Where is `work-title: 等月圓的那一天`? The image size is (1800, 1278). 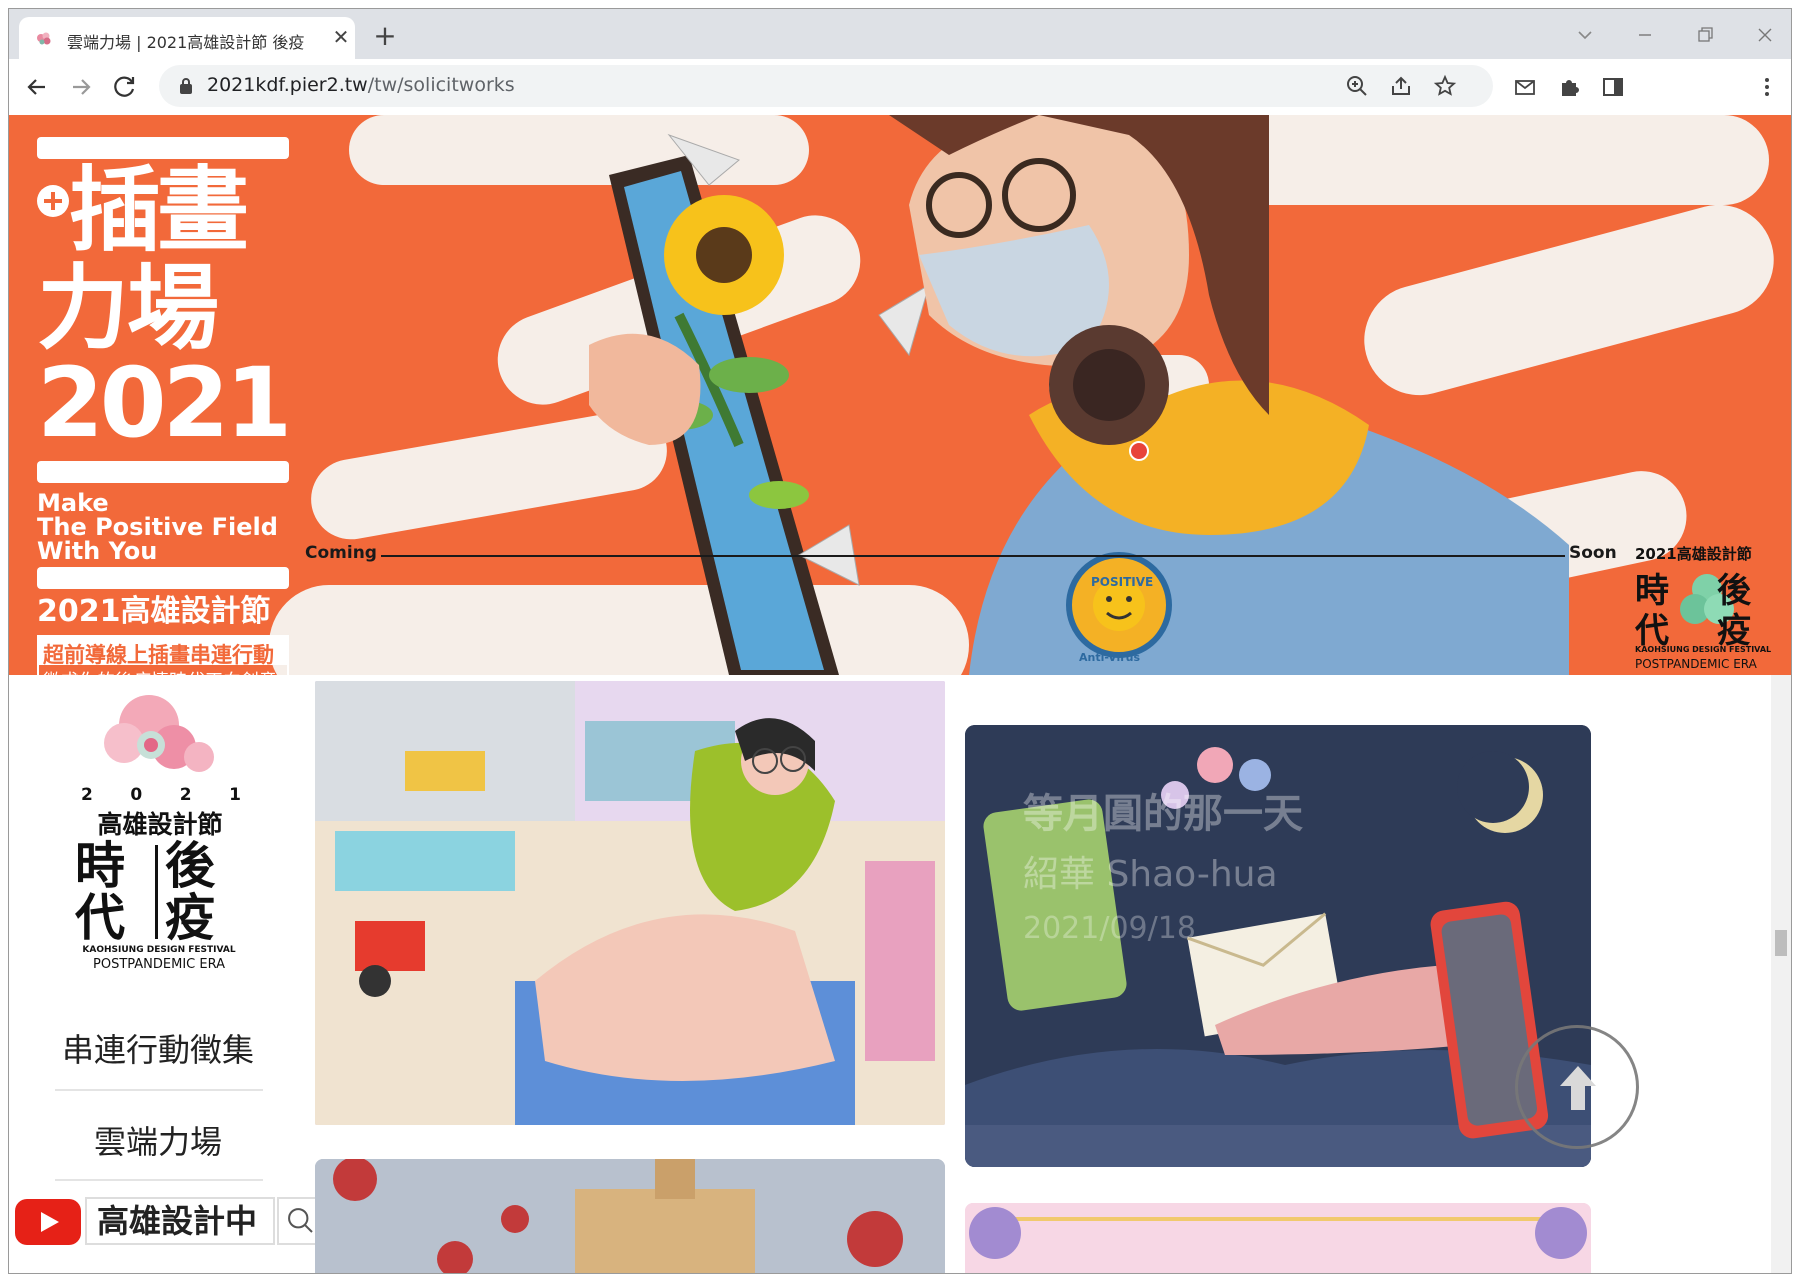 work-title: 等月圓的那一天 is located at coordinates (1163, 814).